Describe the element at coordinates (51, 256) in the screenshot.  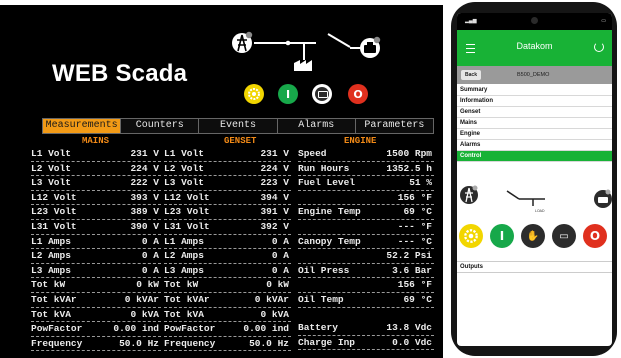
I see `measurement-label: L2 Amps` at that location.